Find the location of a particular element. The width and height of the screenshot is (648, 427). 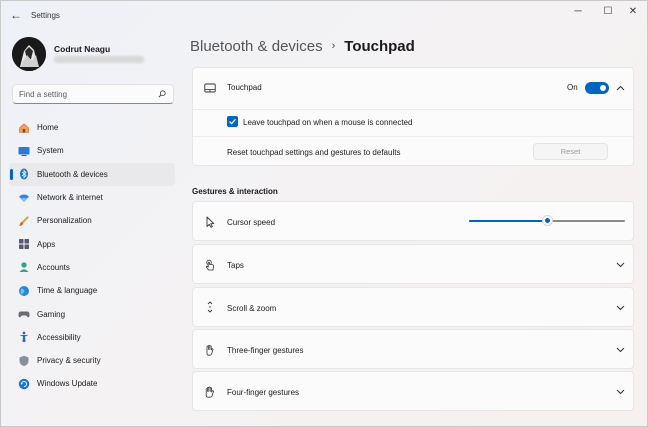

window-title: Settings is located at coordinates (45, 15).